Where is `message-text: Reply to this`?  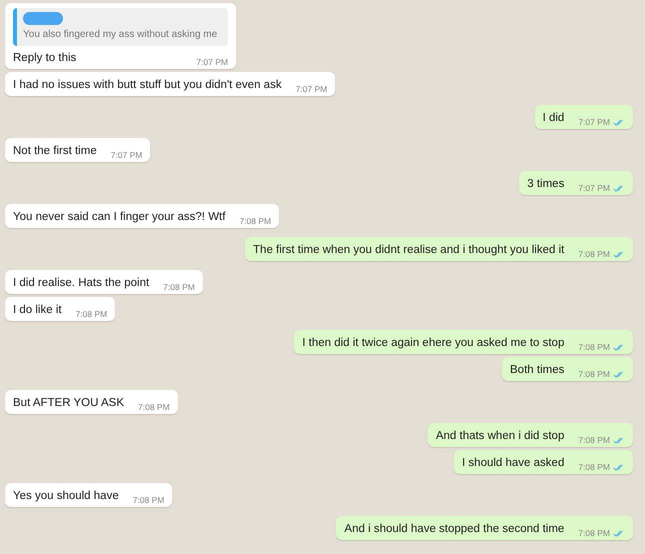 message-text: Reply to this is located at coordinates (44, 58).